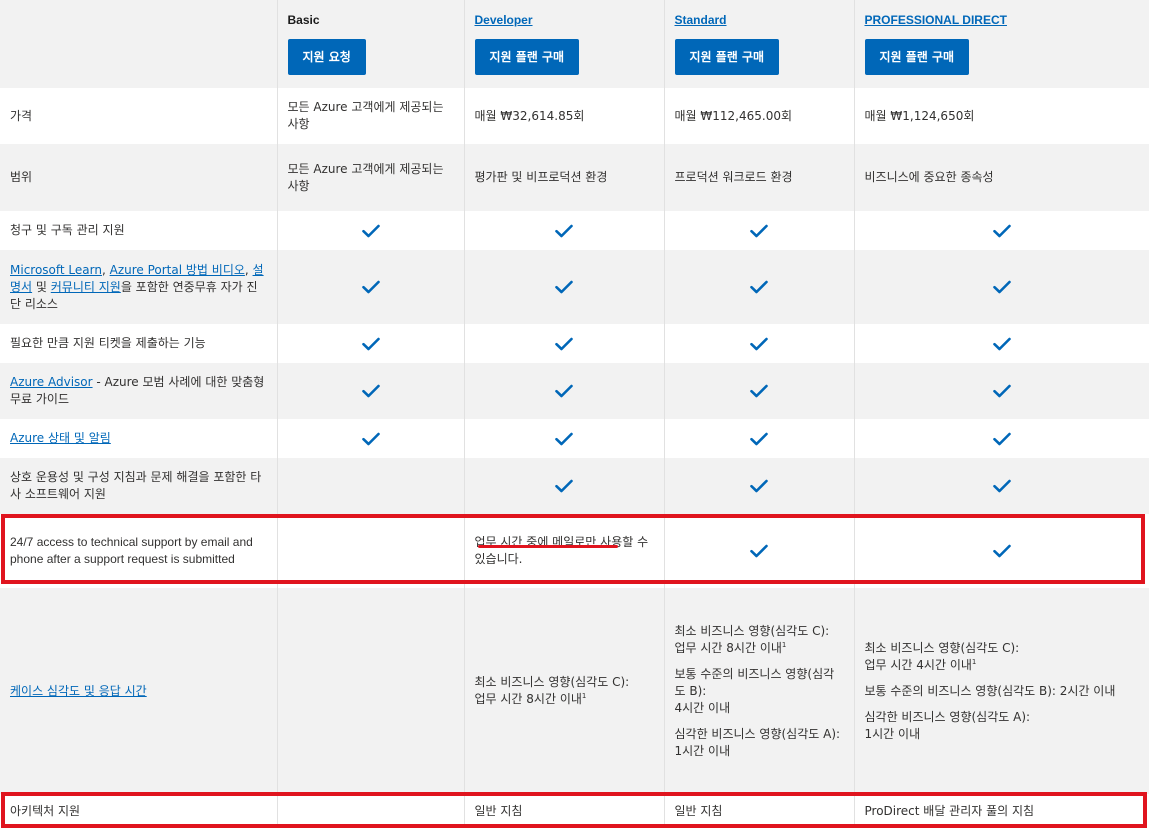 The height and width of the screenshot is (828, 1149). What do you see at coordinates (754, 682) in the screenshot?
I see `sev-b-text: 보통 수준의 비즈니스 영향(심각도 B):` at bounding box center [754, 682].